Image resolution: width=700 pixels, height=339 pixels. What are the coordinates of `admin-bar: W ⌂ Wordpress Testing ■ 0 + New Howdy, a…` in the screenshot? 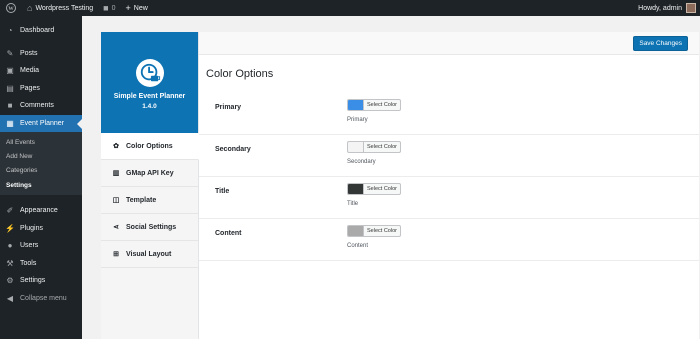 It's located at (350, 8).